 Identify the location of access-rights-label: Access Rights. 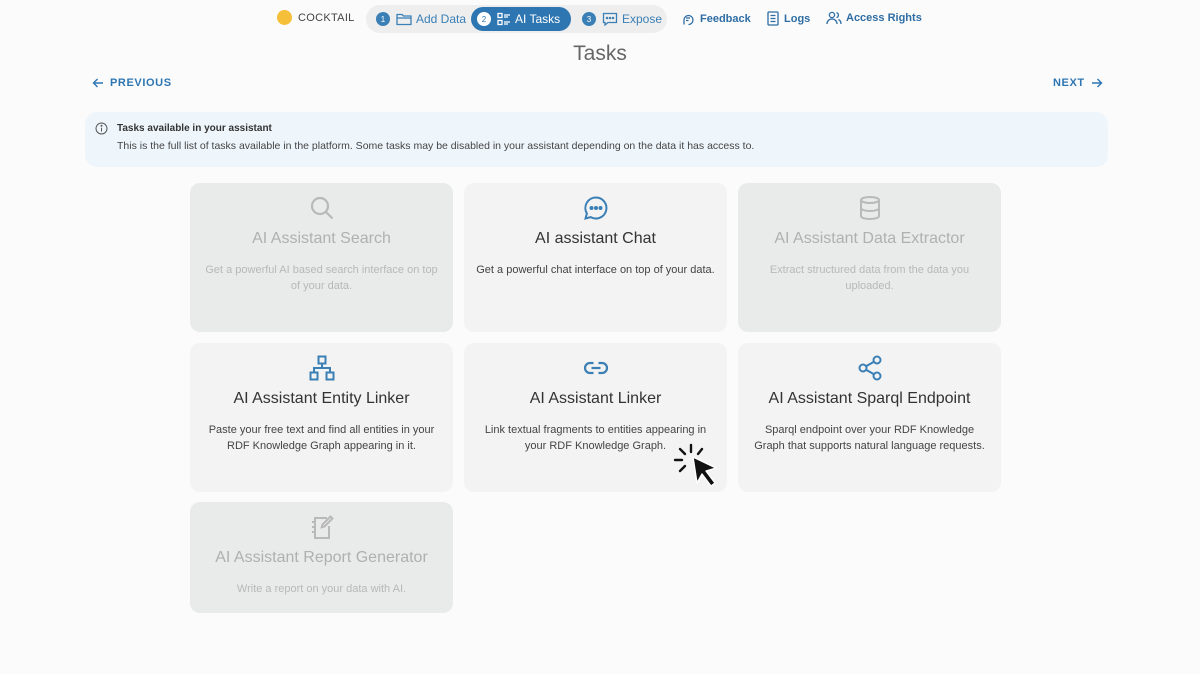
(884, 18).